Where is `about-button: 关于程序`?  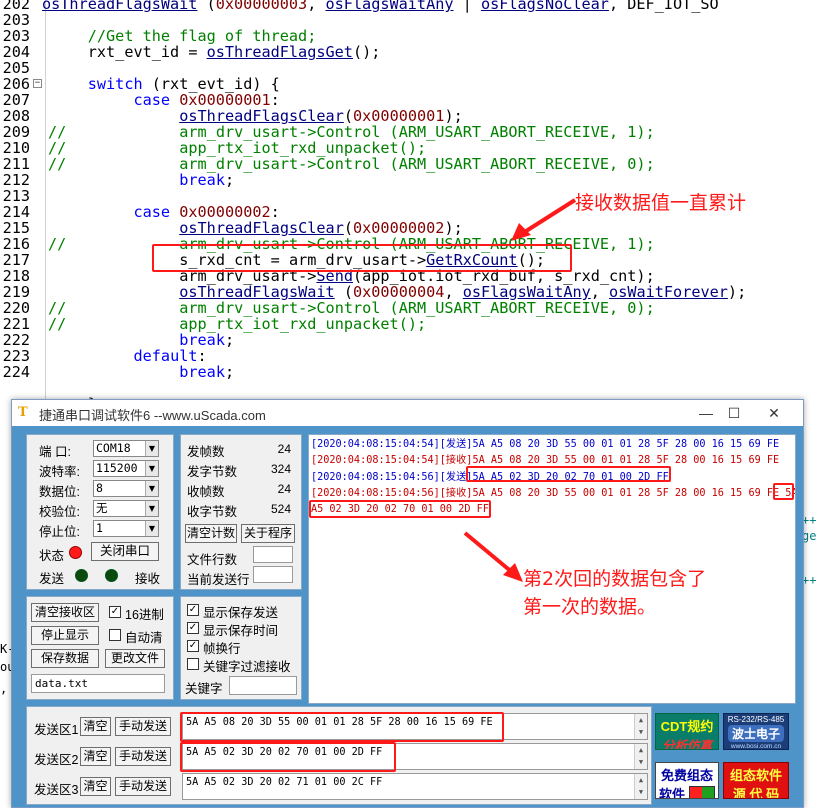
about-button: 关于程序 is located at coordinates (268, 533).